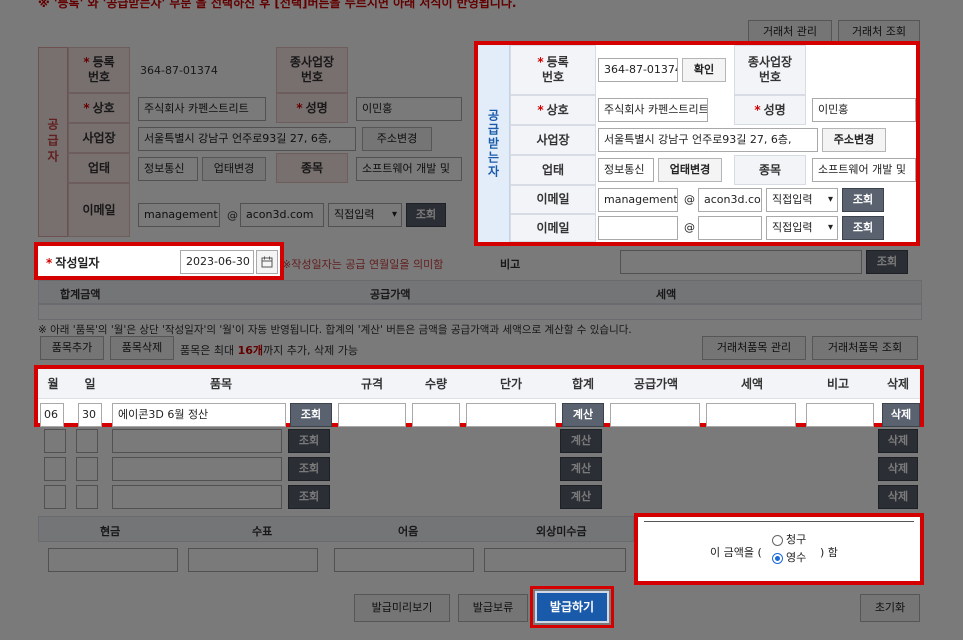 The image size is (963, 640). What do you see at coordinates (689, 227) in the screenshot?
I see `receiver-email2-at: @` at bounding box center [689, 227].